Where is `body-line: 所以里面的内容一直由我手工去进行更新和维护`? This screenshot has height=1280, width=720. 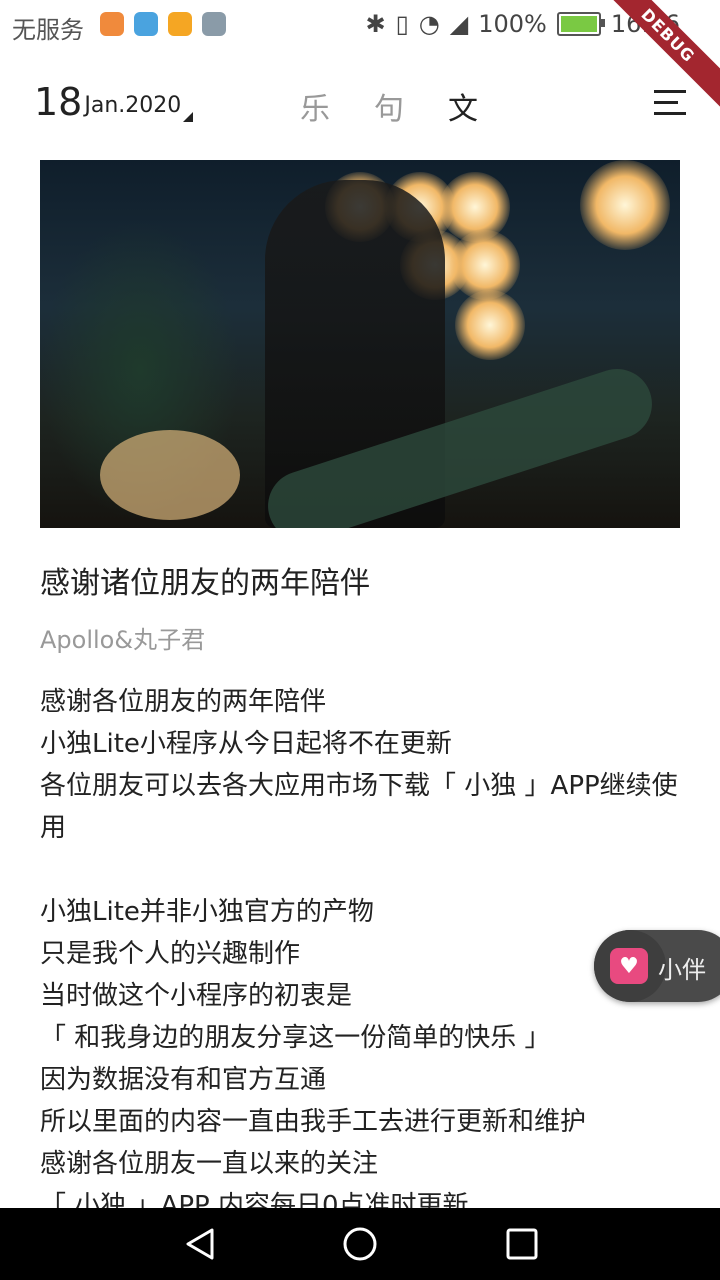
body-line: 所以里面的内容一直由我手工去进行更新和维护 is located at coordinates (313, 1122).